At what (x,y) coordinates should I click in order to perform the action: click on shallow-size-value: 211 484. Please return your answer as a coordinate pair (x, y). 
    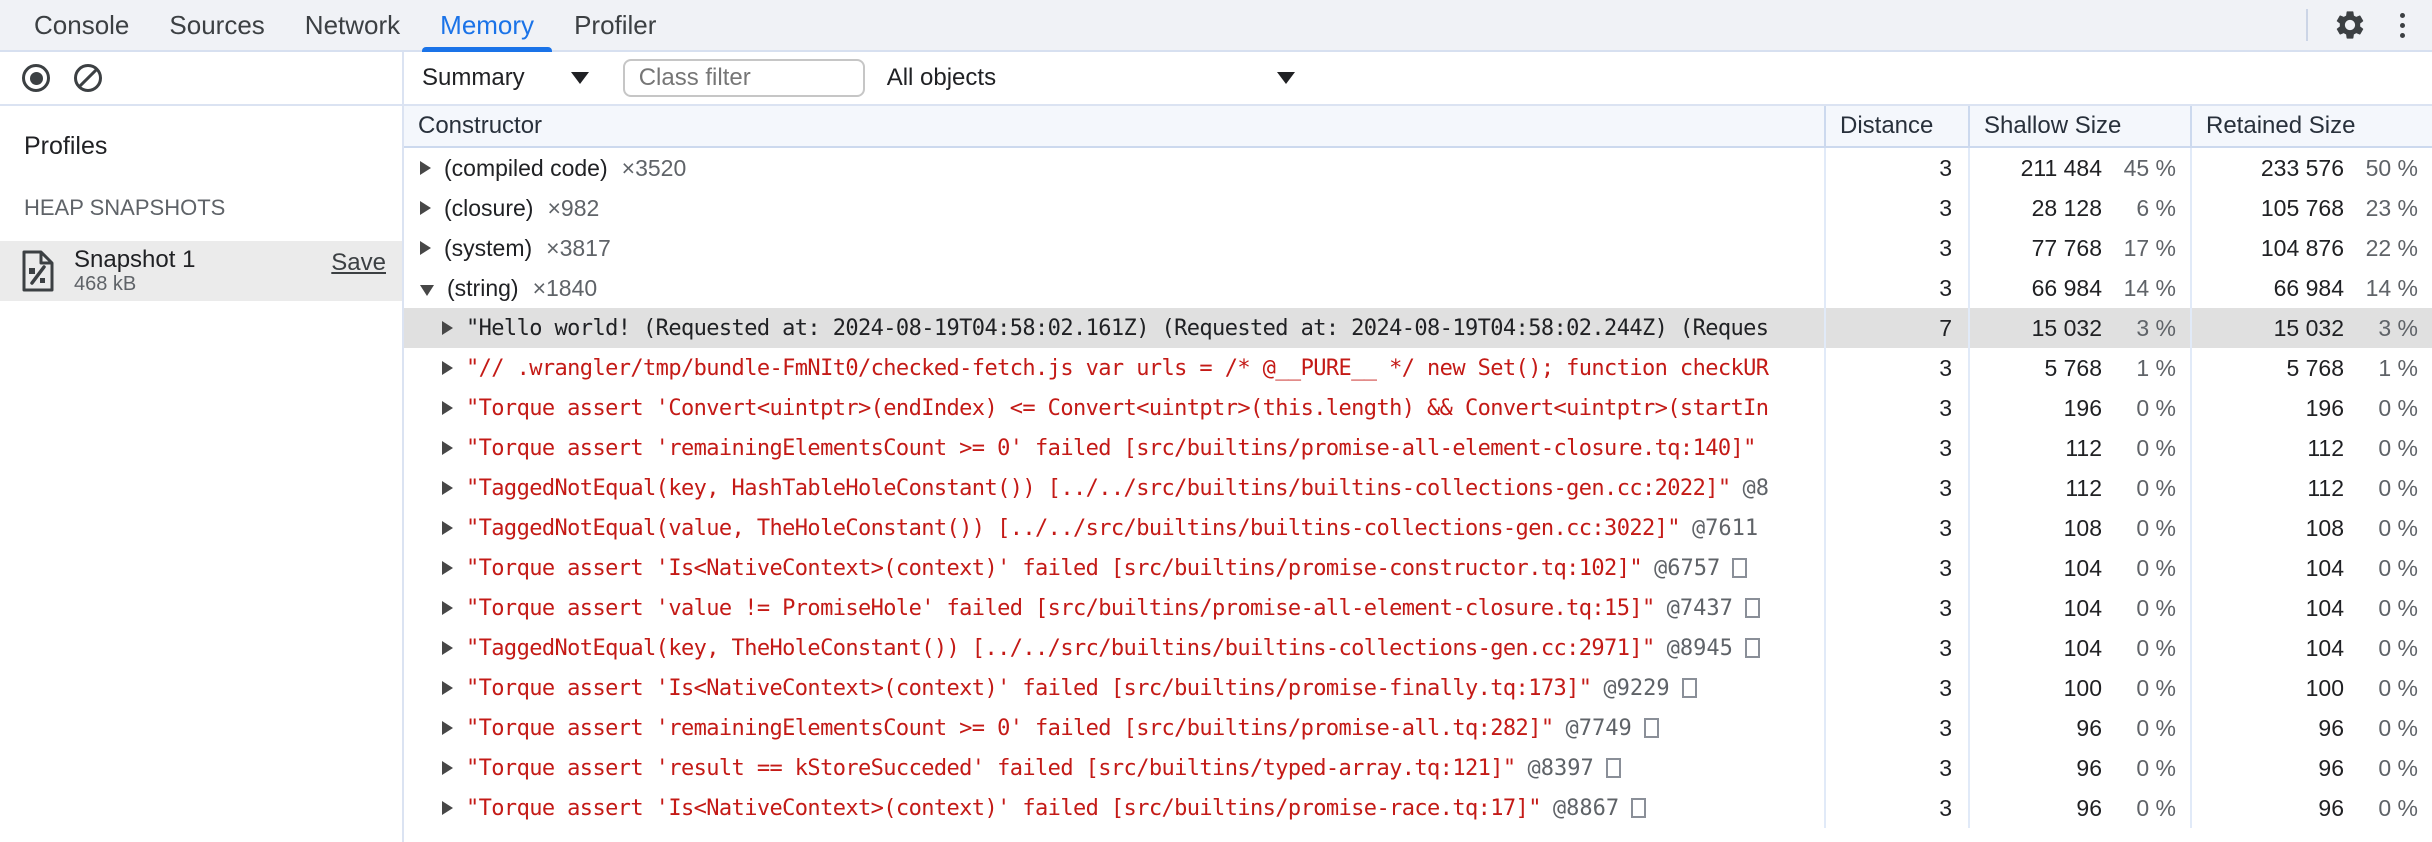
    Looking at the image, I should click on (2061, 167).